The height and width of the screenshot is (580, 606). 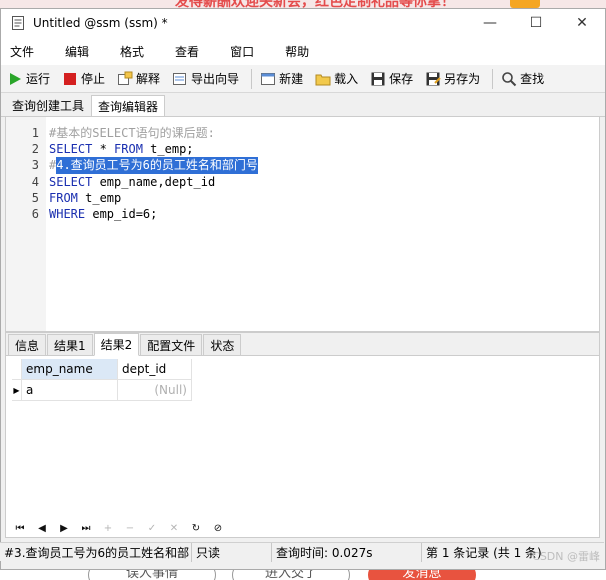 I want to click on new-button: 新建, so click(x=281, y=79).